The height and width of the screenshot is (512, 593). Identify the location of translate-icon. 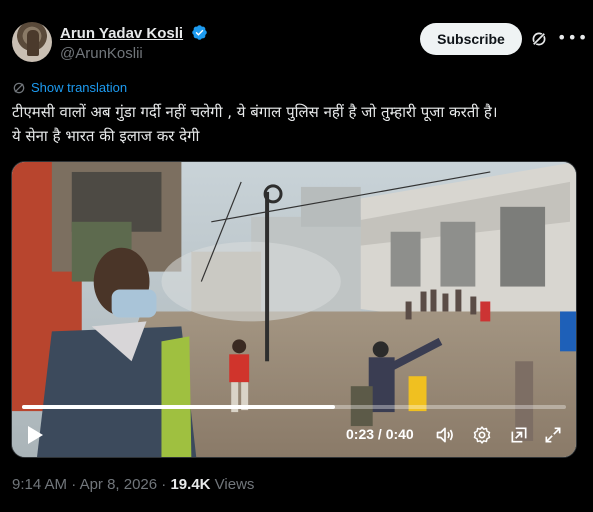
(19, 87).